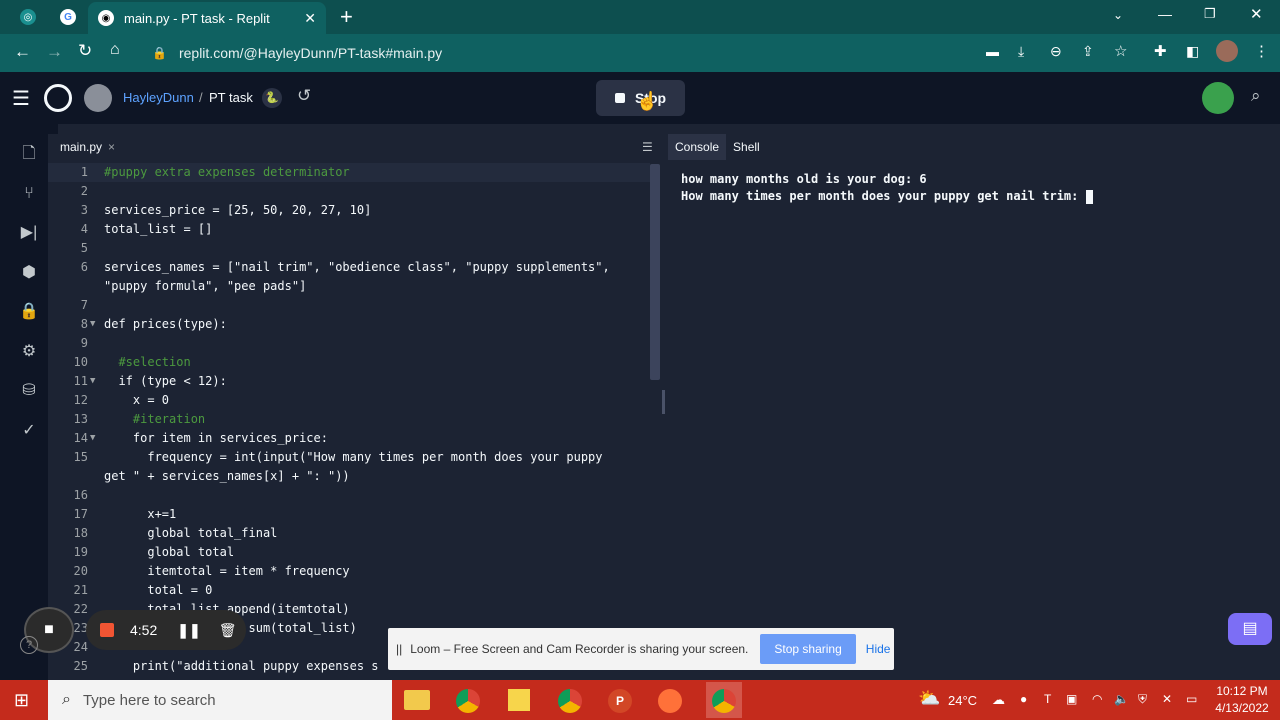  Describe the element at coordinates (349, 533) in the screenshot. I see `code-line: 18 global total_final` at that location.